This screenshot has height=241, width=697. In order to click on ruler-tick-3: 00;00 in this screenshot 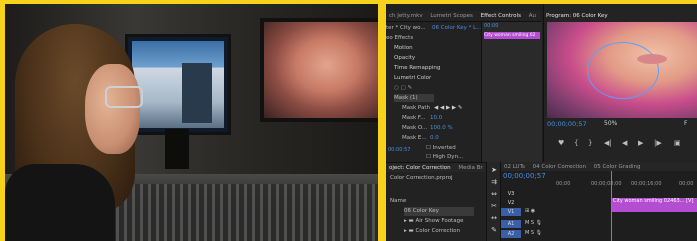, I will do `click(686, 184)`.